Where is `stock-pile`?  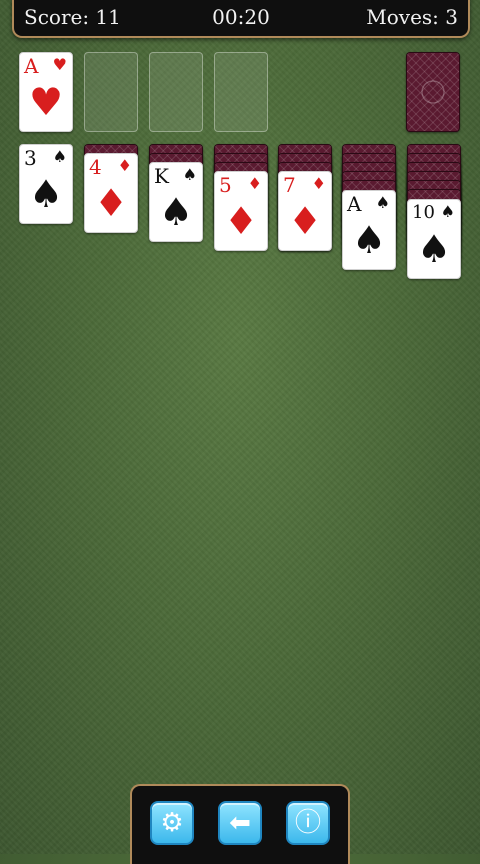
stock-pile is located at coordinates (433, 92).